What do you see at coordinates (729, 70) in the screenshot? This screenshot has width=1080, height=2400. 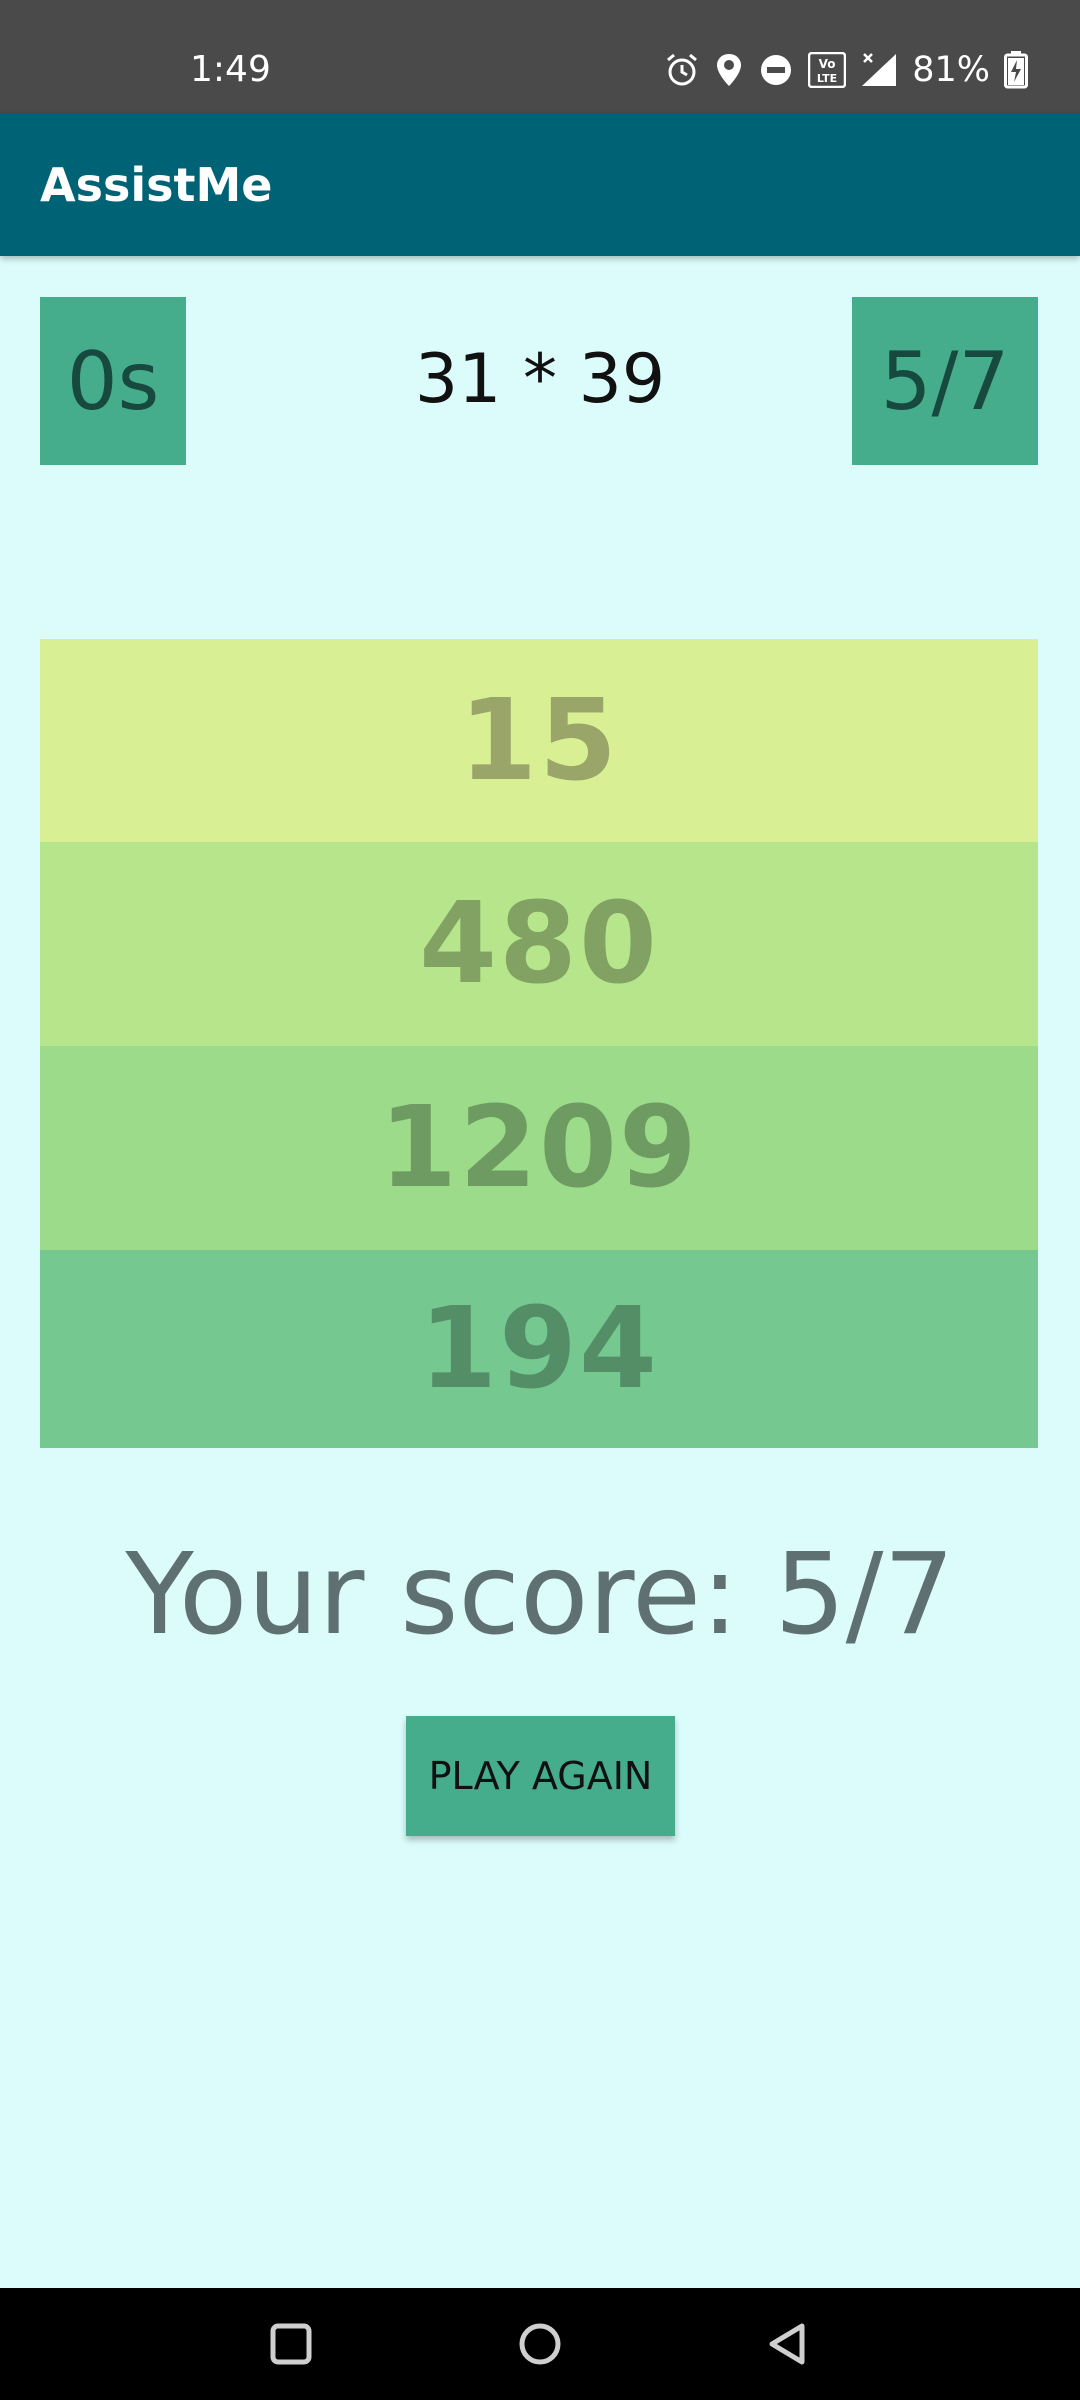 I see `location-icon` at bounding box center [729, 70].